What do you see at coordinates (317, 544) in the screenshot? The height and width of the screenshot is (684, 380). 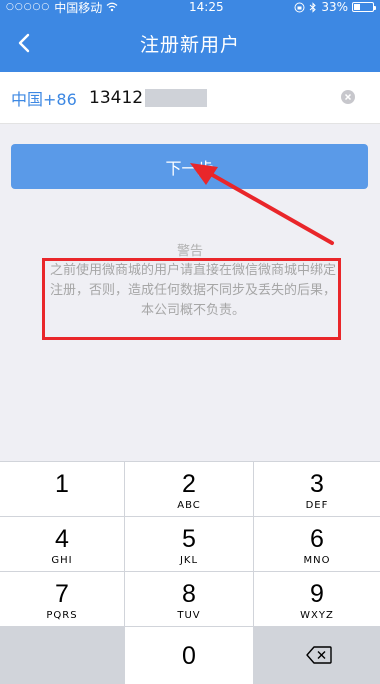 I see `key-6: 6 MNO` at bounding box center [317, 544].